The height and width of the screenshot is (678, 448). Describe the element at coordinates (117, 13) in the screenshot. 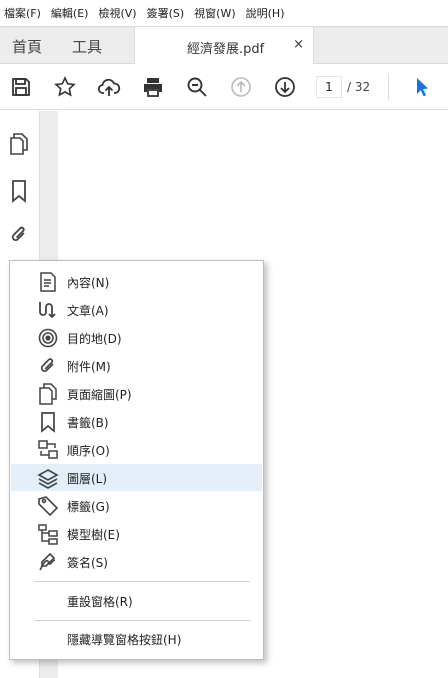

I see `menu-view: 檢視(V)` at that location.